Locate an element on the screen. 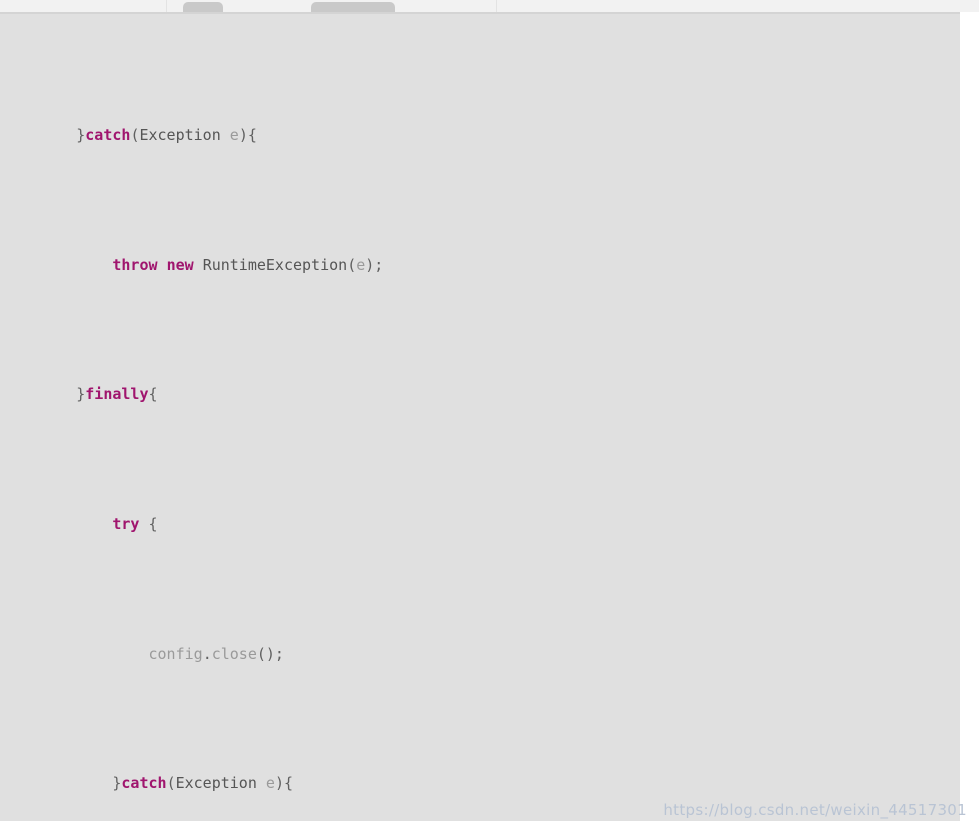  code-line: config.close(); is located at coordinates (480, 654).